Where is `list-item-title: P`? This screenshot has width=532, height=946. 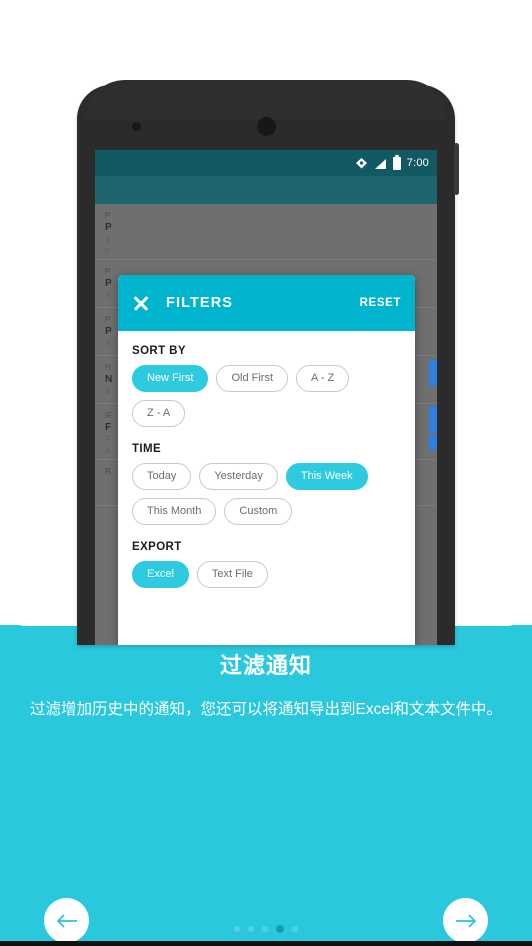 list-item-title: P is located at coordinates (108, 227).